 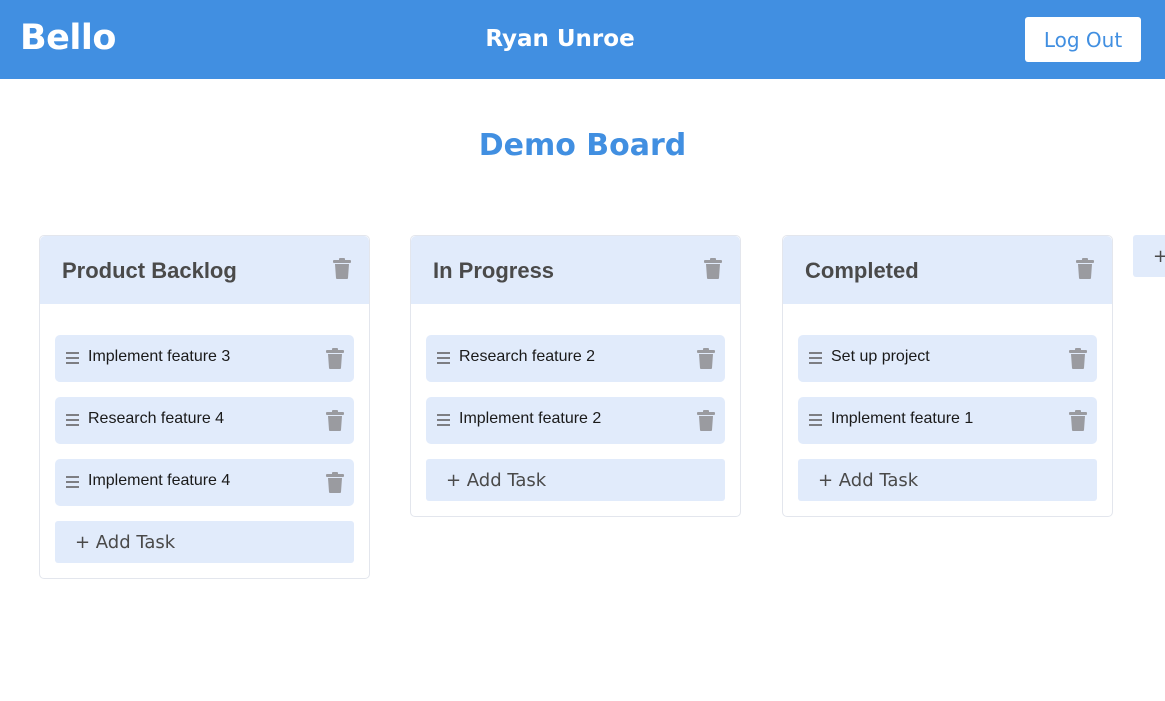 What do you see at coordinates (560, 39) in the screenshot?
I see `user-name: Ryan Unroe` at bounding box center [560, 39].